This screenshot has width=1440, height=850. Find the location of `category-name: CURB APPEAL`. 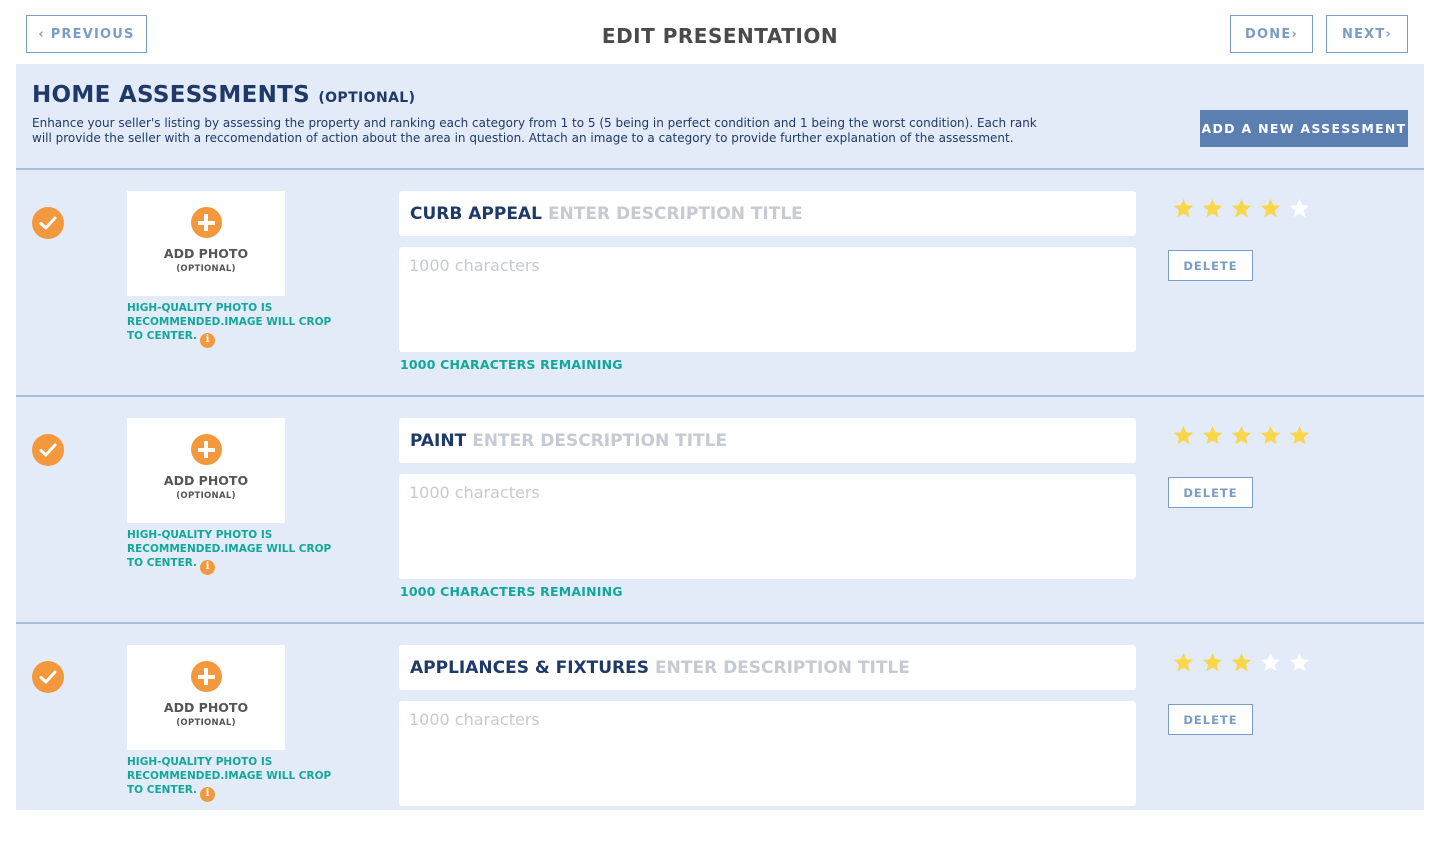

category-name: CURB APPEAL is located at coordinates (476, 213).